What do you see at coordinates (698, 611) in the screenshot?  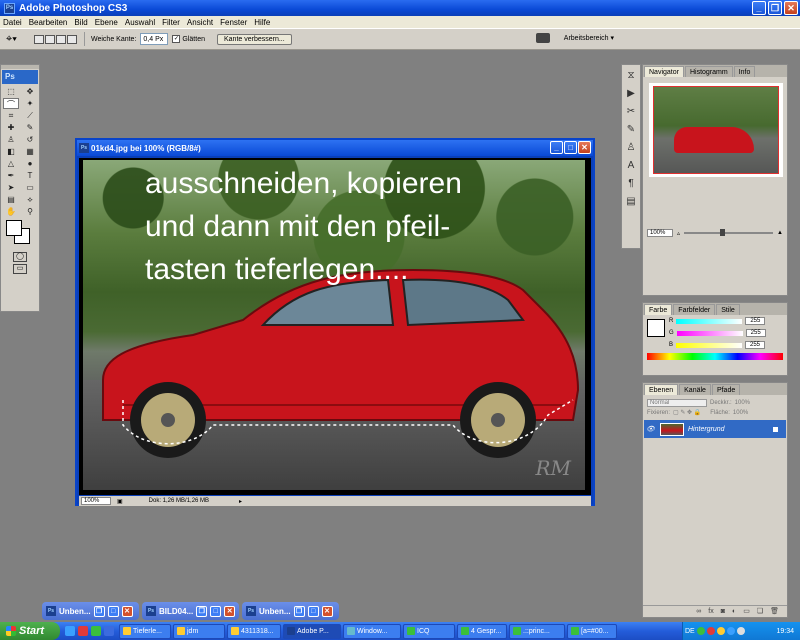 I see `link-layers-icon: ∞` at bounding box center [698, 611].